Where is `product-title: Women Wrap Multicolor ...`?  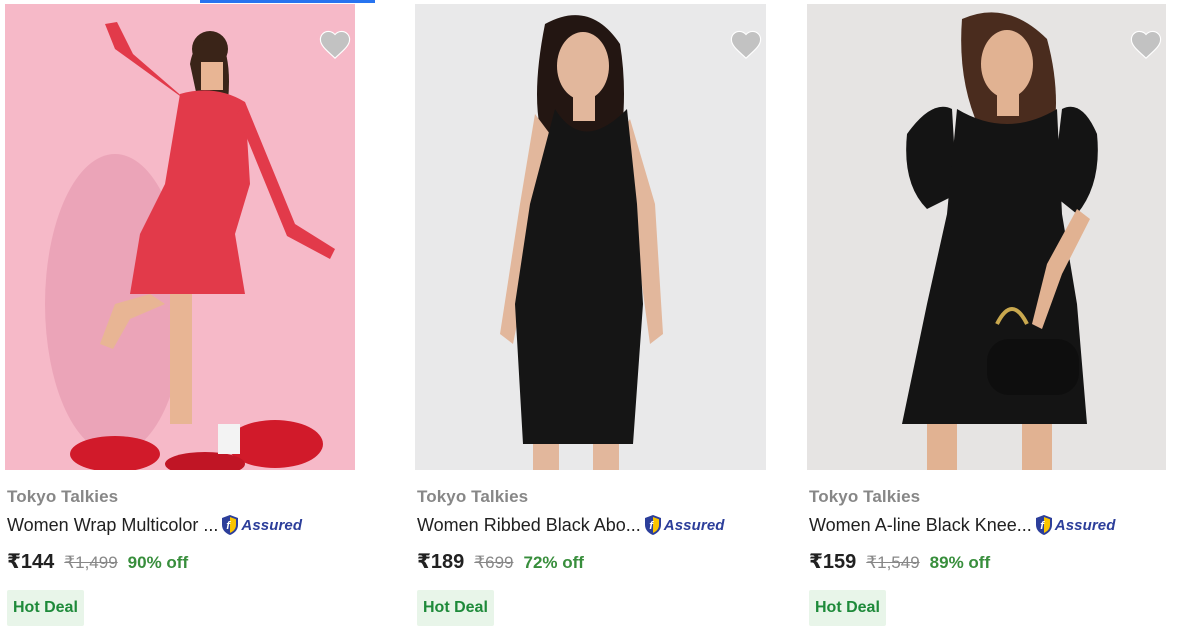
product-title: Women Wrap Multicolor ... is located at coordinates (112, 525).